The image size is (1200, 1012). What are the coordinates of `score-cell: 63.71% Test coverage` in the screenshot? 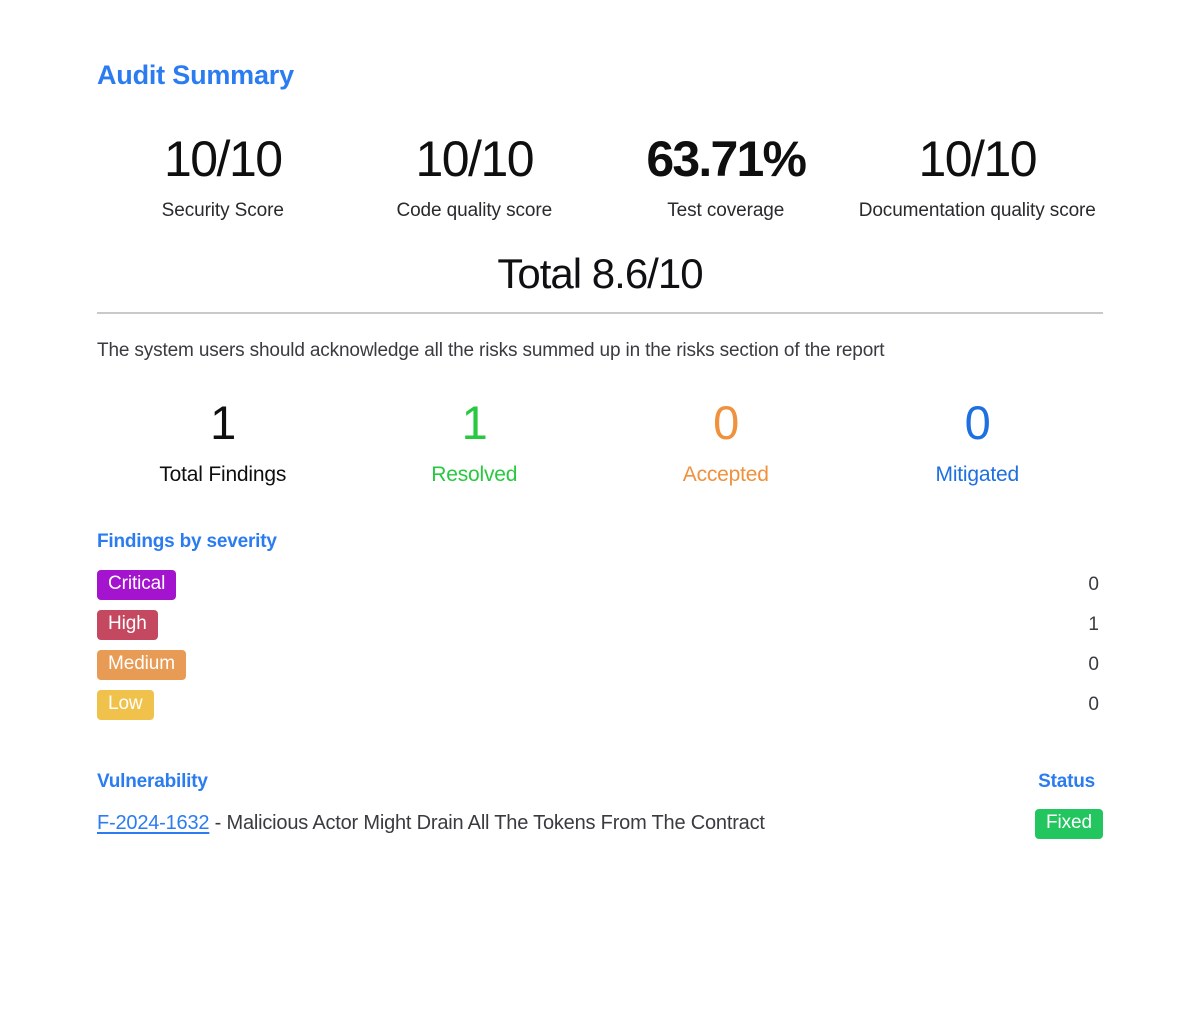 It's located at (726, 177).